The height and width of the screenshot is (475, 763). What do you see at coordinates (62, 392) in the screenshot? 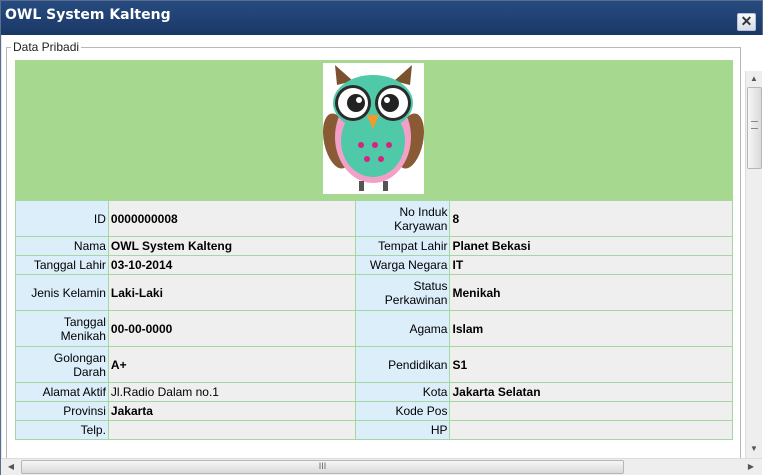
I see `field-label: Alamat Aktif` at bounding box center [62, 392].